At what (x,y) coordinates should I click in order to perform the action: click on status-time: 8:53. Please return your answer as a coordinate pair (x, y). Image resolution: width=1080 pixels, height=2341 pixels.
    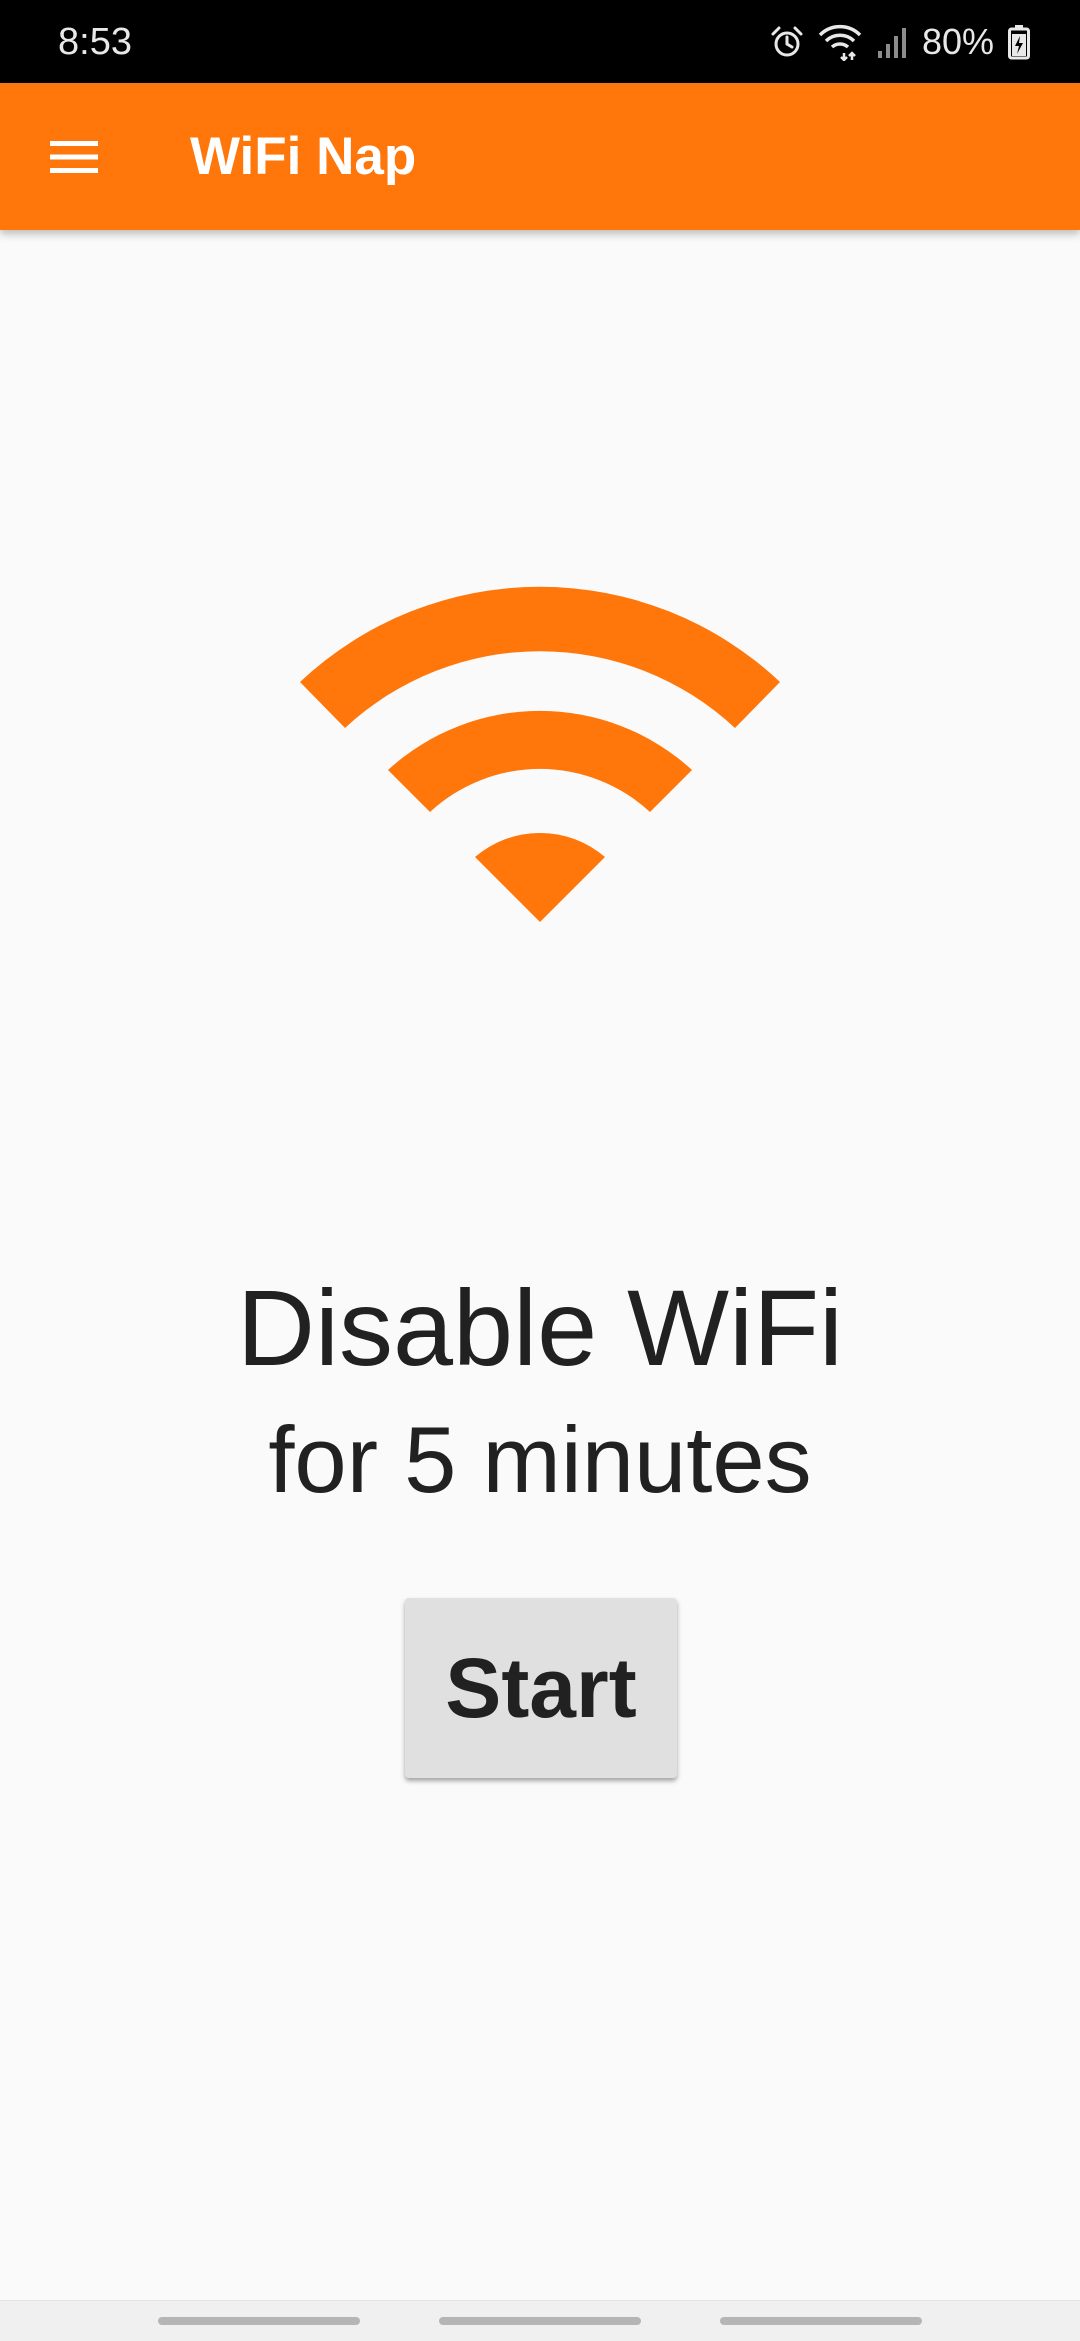
    Looking at the image, I should click on (95, 42).